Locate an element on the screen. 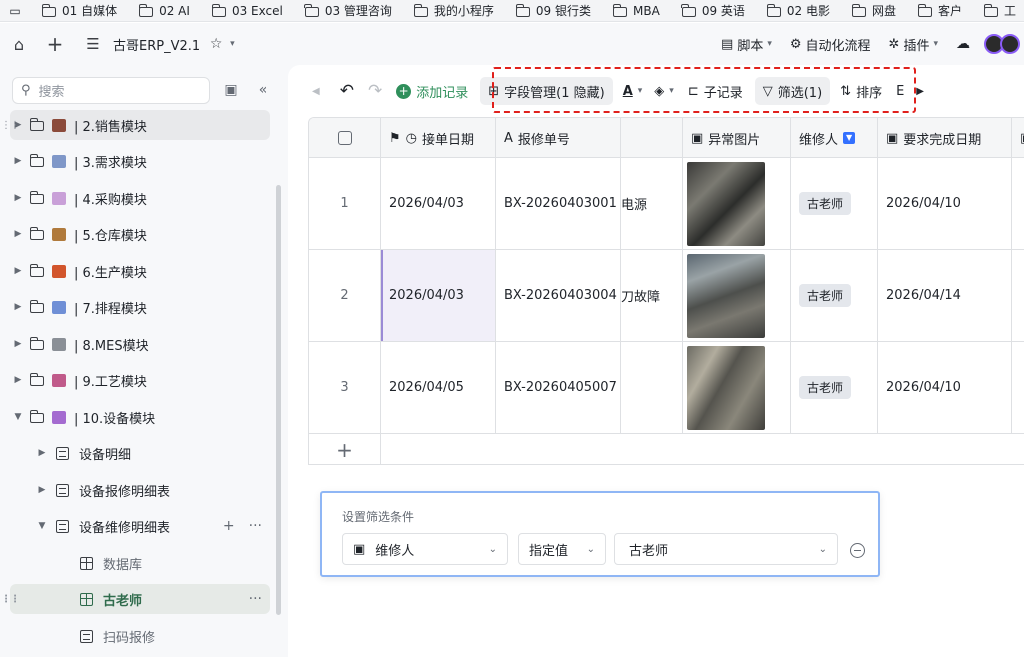  filter-operator-select: 指定值 ⌄ is located at coordinates (562, 549).